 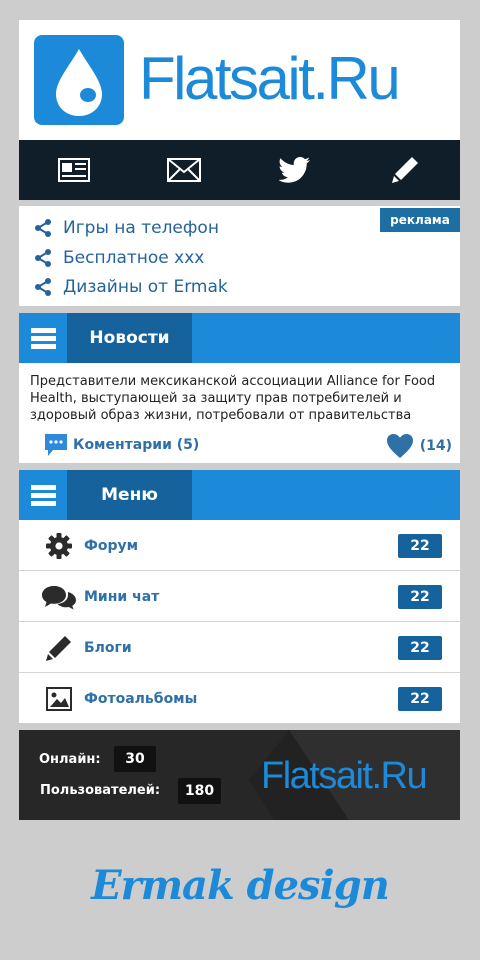 What do you see at coordinates (435, 446) in the screenshot?
I see `likes-count: (14)` at bounding box center [435, 446].